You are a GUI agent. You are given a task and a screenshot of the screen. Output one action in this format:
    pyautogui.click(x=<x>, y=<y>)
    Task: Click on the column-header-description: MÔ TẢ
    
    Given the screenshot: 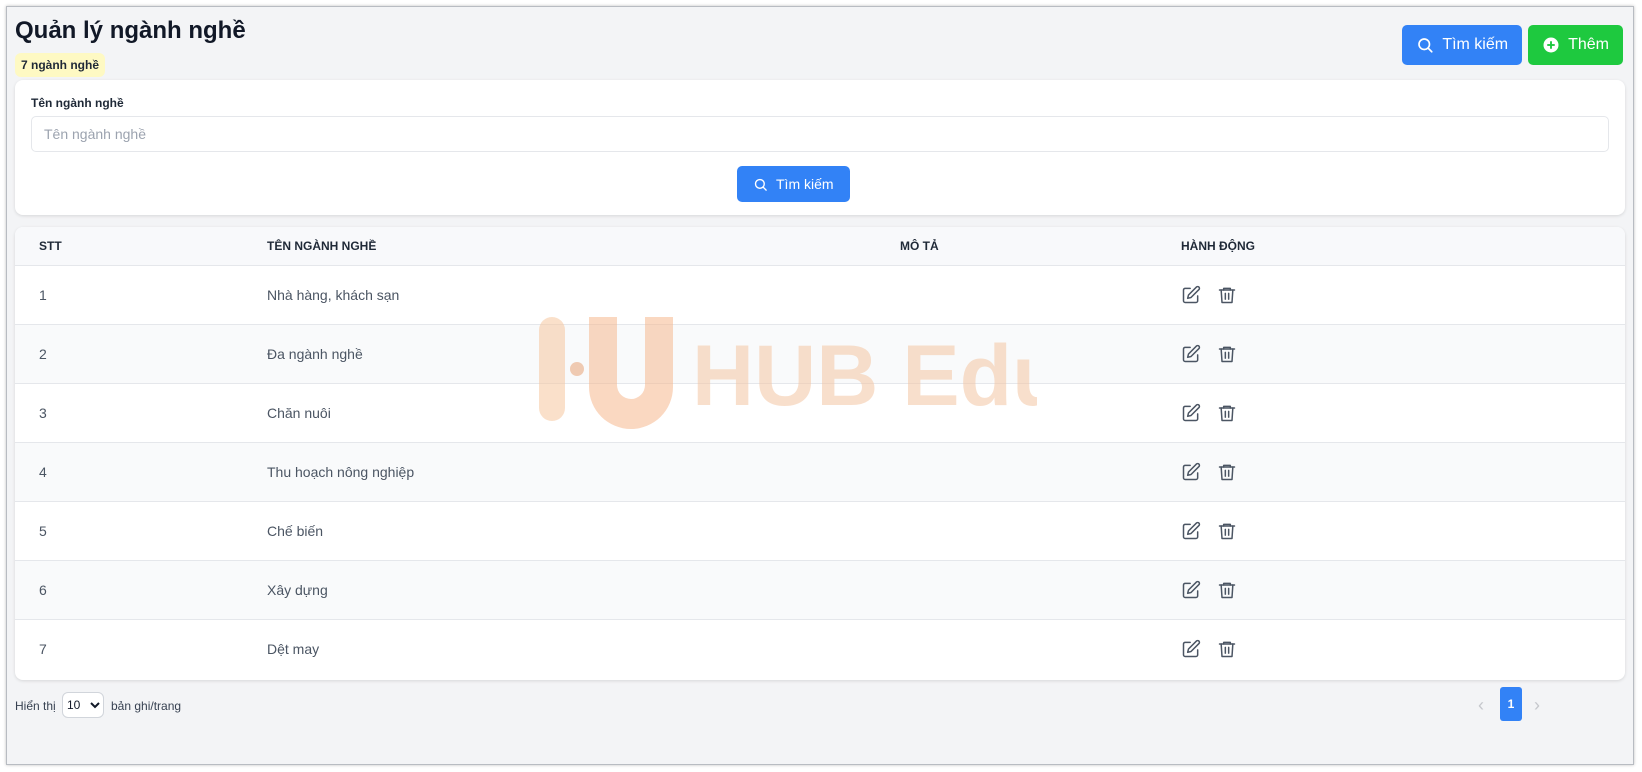 What is the action you would take?
    pyautogui.click(x=919, y=245)
    